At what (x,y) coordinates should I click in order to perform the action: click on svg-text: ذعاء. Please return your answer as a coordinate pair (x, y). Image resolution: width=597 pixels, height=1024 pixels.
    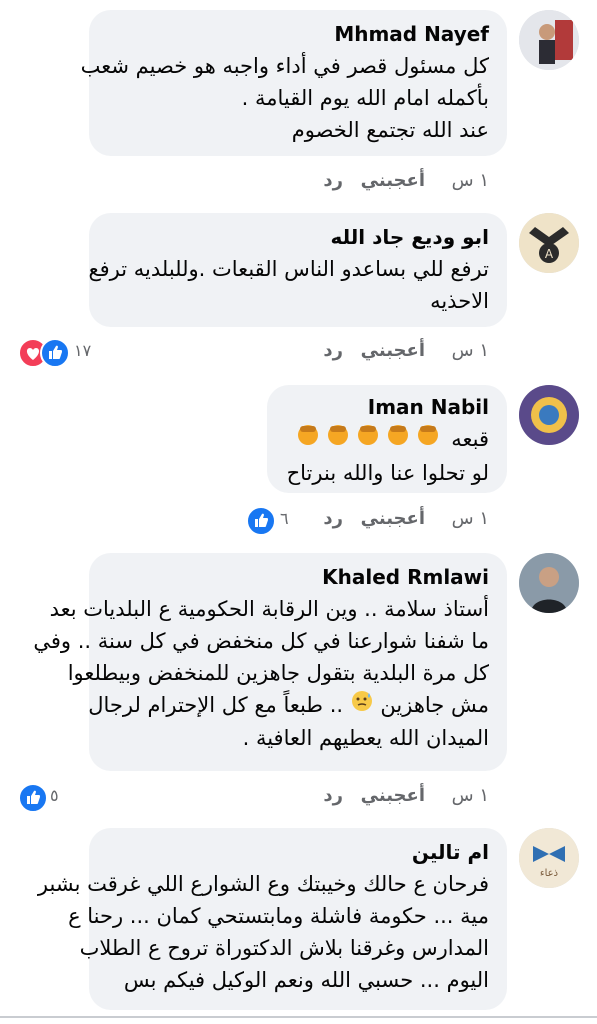
    Looking at the image, I should click on (549, 873).